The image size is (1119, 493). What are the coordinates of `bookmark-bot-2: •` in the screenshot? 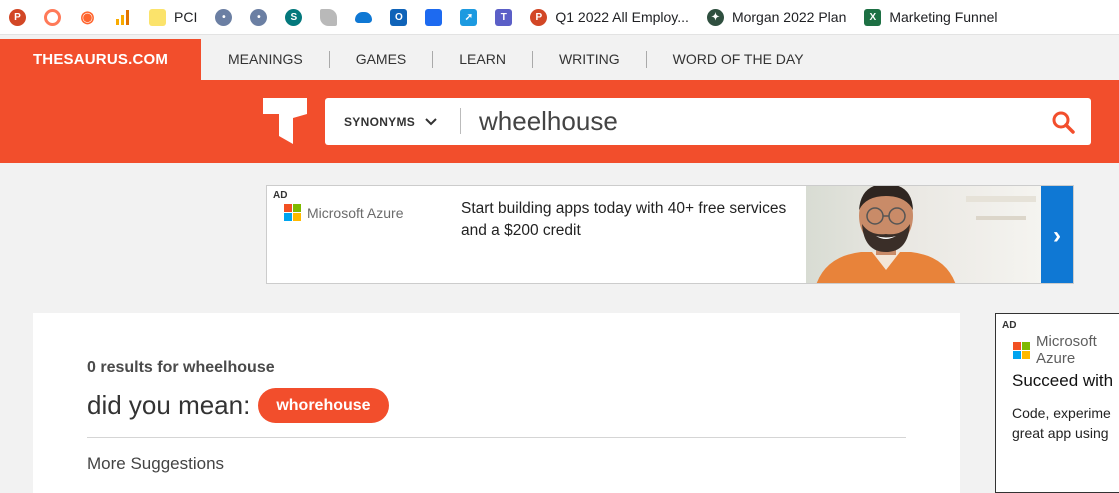 It's located at (258, 17).